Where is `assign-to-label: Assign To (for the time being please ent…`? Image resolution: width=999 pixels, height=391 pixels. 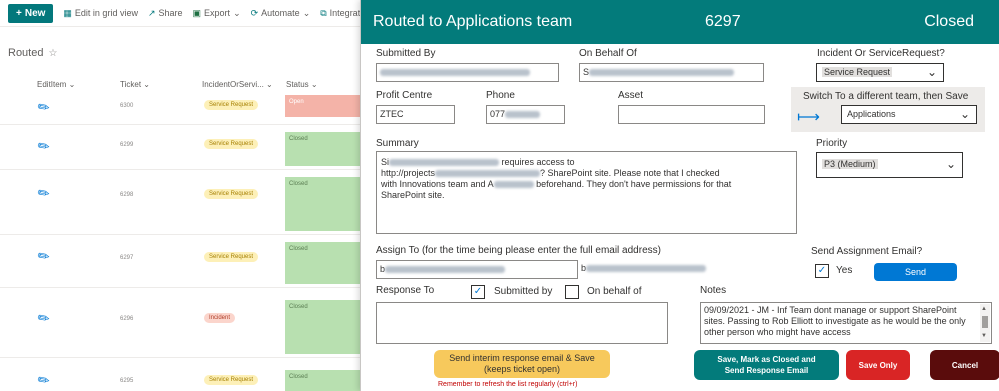 assign-to-label: Assign To (for the time being please ent… is located at coordinates (518, 250).